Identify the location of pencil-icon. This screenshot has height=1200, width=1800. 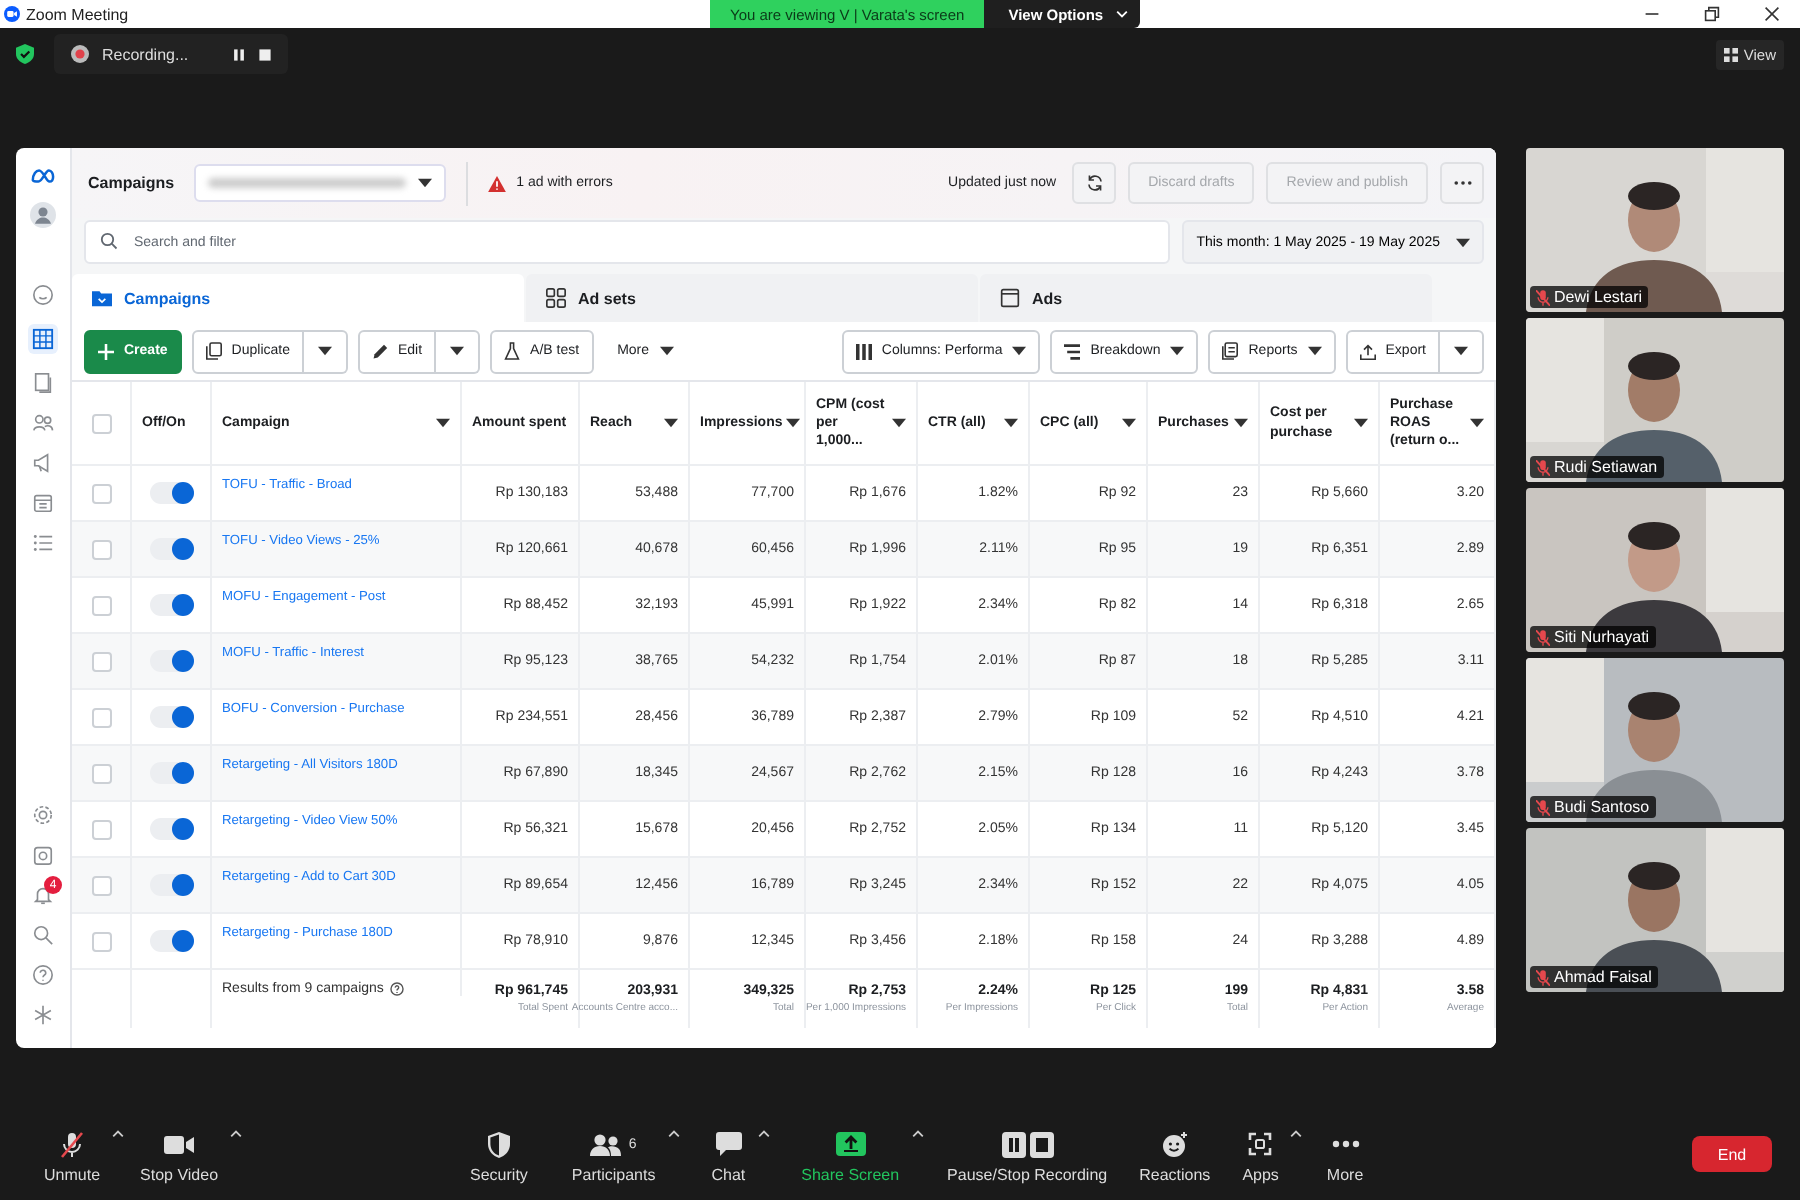
(379, 351).